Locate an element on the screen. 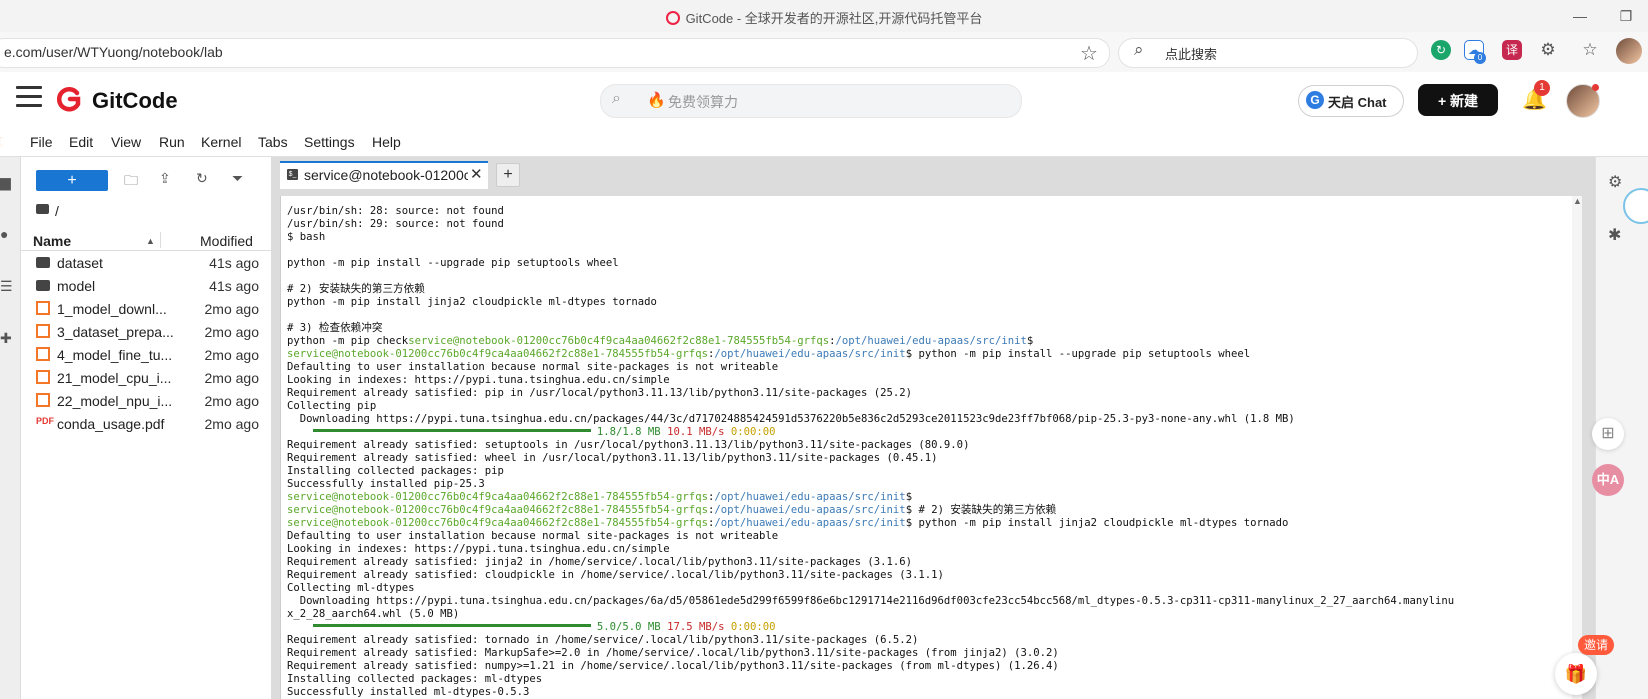 This screenshot has height=699, width=1648. browser-profile-avatar is located at coordinates (1629, 51).